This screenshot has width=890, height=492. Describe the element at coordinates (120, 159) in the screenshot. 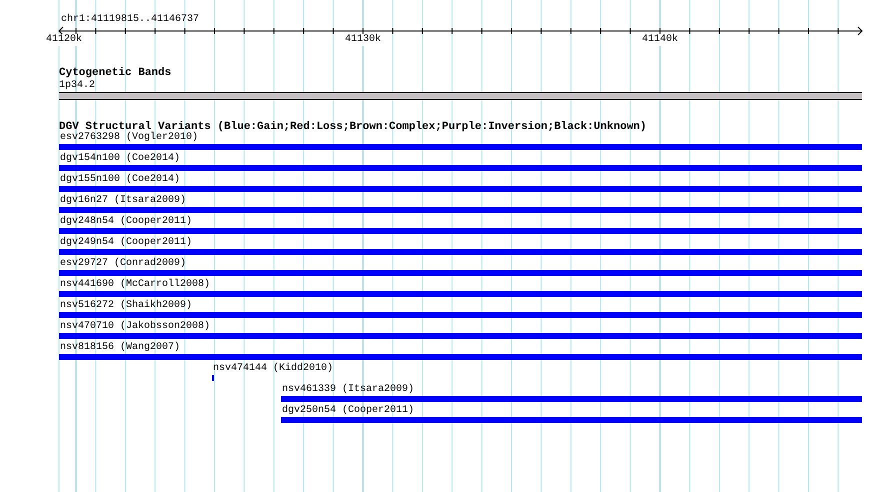

I see `feature-label: dgv154n100 (Coe2014)` at that location.